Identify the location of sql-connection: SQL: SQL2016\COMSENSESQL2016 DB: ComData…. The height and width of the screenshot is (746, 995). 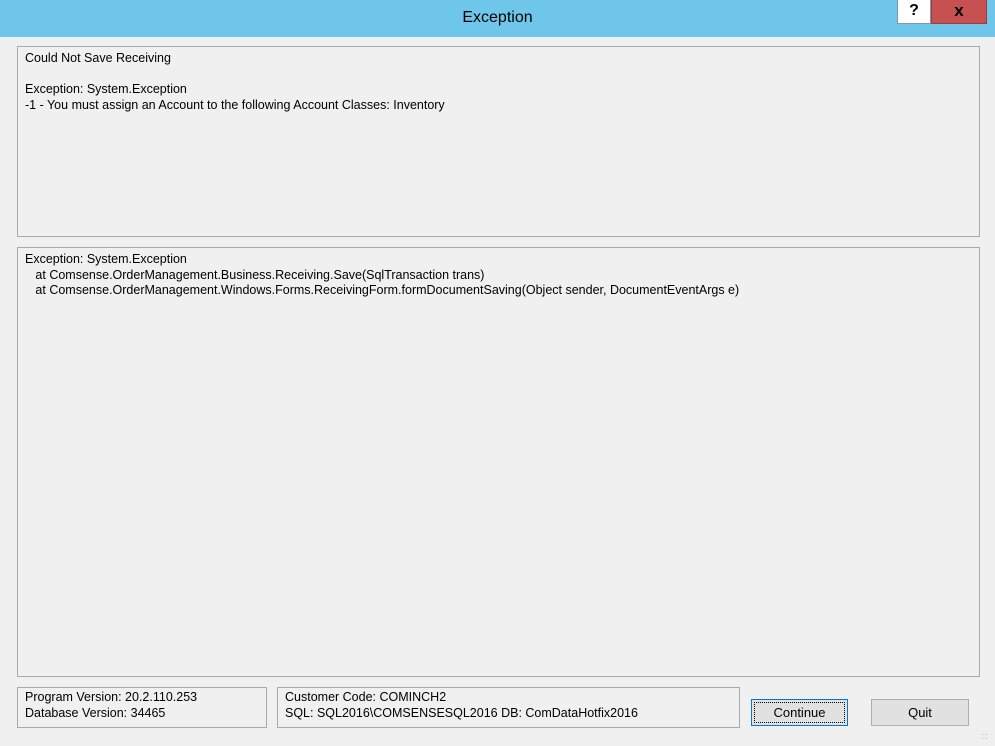
(461, 712).